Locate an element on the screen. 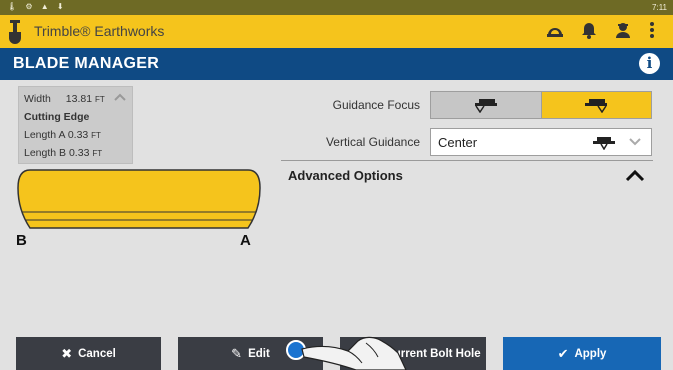  cancel-button: ✖ Cancel is located at coordinates (88, 353).